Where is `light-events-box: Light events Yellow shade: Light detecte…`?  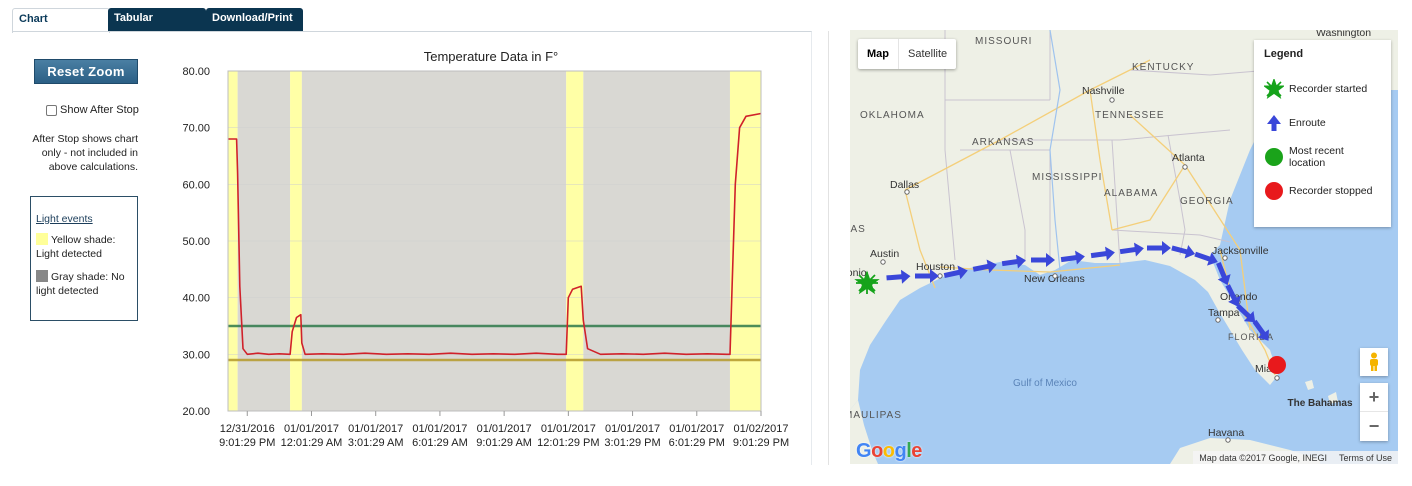
light-events-box: Light events Yellow shade: Light detecte… is located at coordinates (84, 258).